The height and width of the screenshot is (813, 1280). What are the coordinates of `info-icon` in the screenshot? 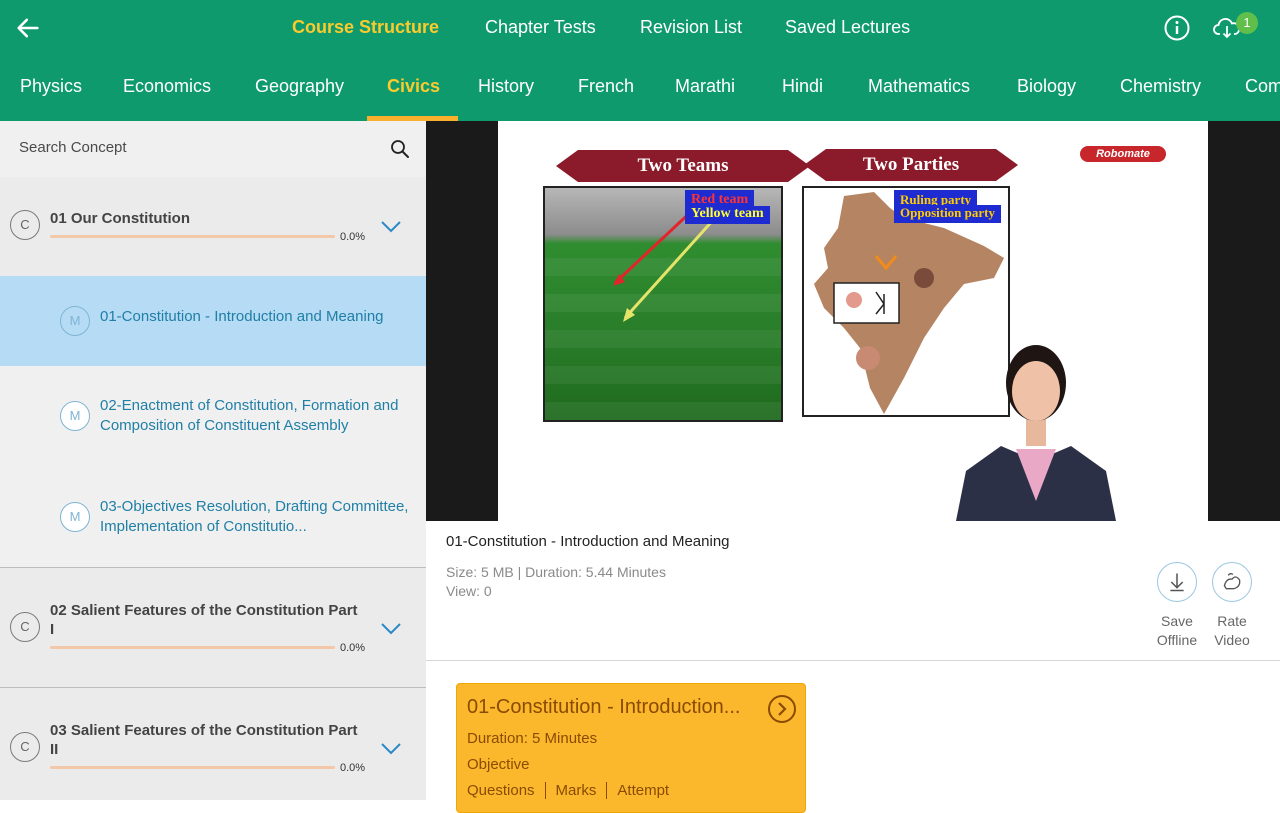 It's located at (1177, 28).